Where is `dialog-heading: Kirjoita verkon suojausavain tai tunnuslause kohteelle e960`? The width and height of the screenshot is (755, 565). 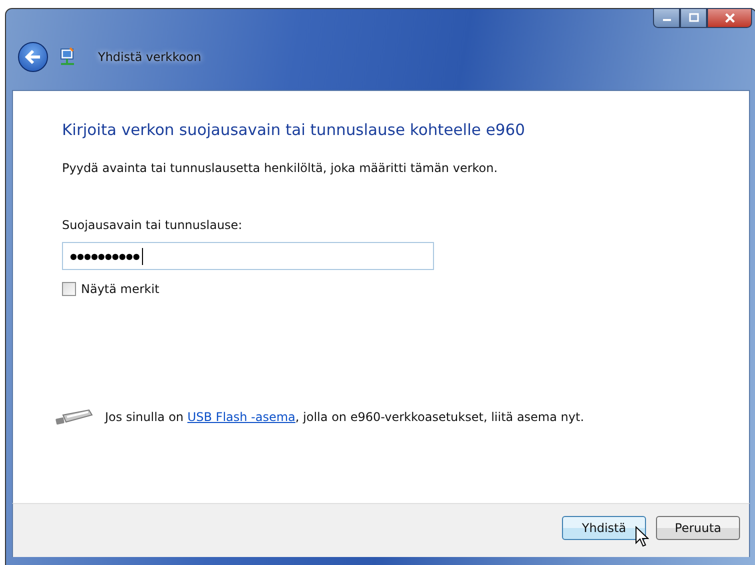
dialog-heading: Kirjoita verkon suojausavain tai tunnuslause kohteelle e960 is located at coordinates (294, 130).